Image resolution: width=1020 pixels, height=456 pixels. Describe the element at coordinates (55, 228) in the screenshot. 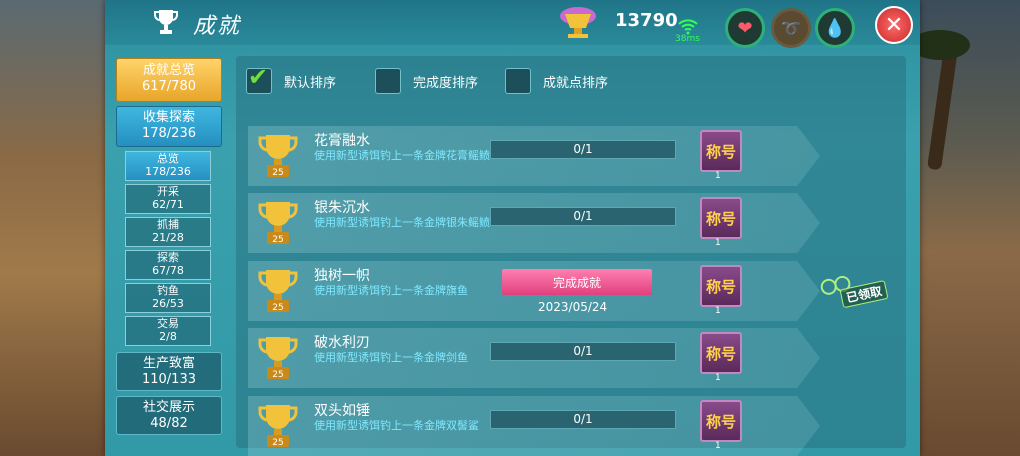

I see `background-left` at that location.